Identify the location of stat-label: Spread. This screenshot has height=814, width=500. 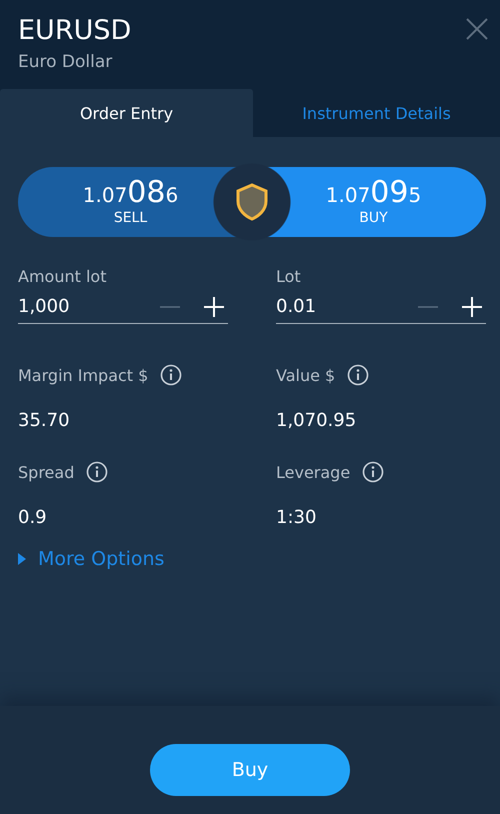
(46, 472).